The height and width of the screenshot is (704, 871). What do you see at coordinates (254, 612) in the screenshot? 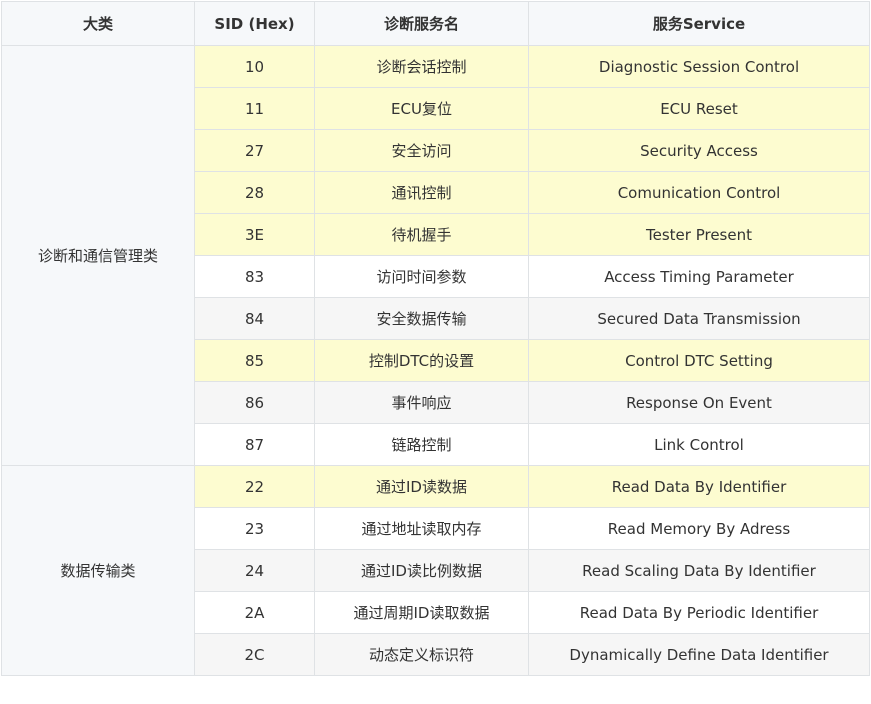
I see `sid-cell: 2A` at bounding box center [254, 612].